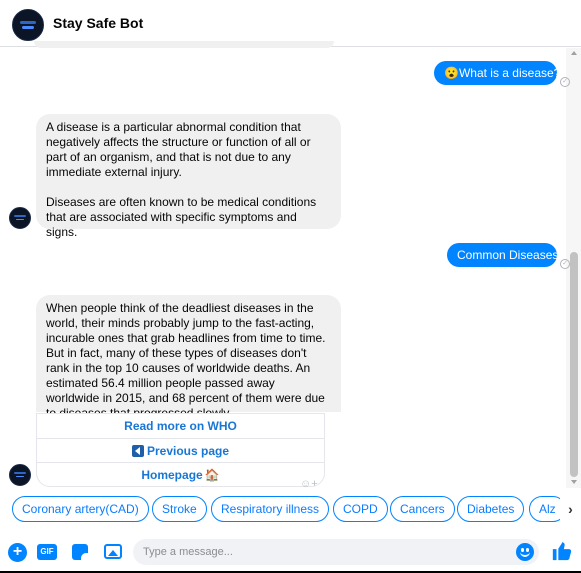  What do you see at coordinates (570, 509) in the screenshot?
I see `quick-replies-next-icon: ›` at bounding box center [570, 509].